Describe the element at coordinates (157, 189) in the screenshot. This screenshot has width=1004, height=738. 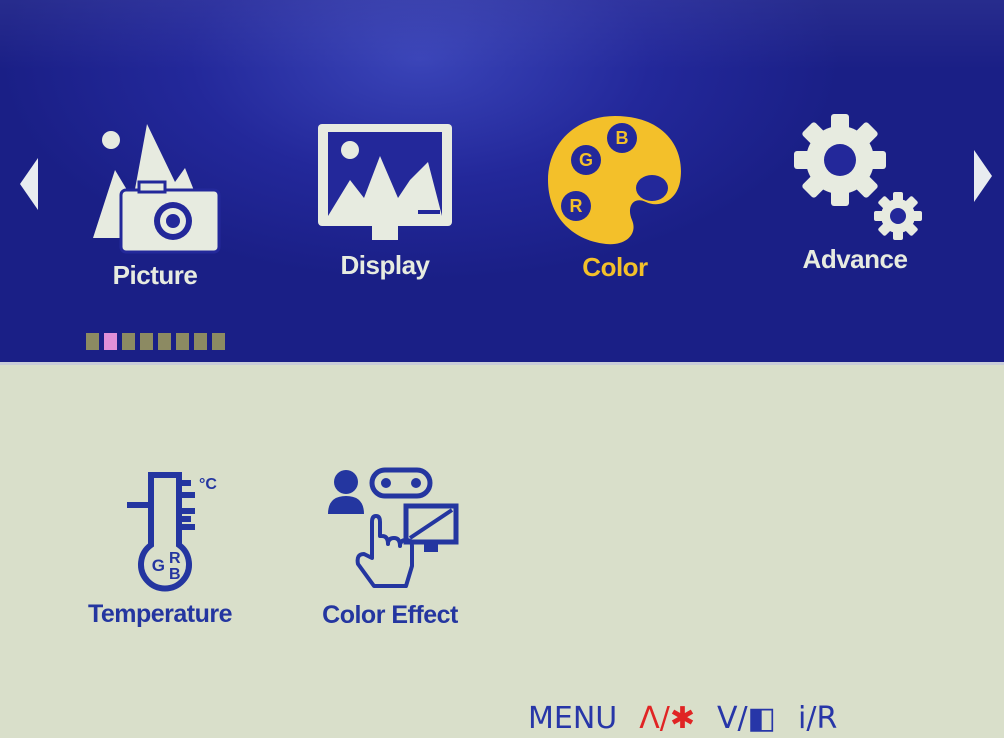
I see `picture-icon` at that location.